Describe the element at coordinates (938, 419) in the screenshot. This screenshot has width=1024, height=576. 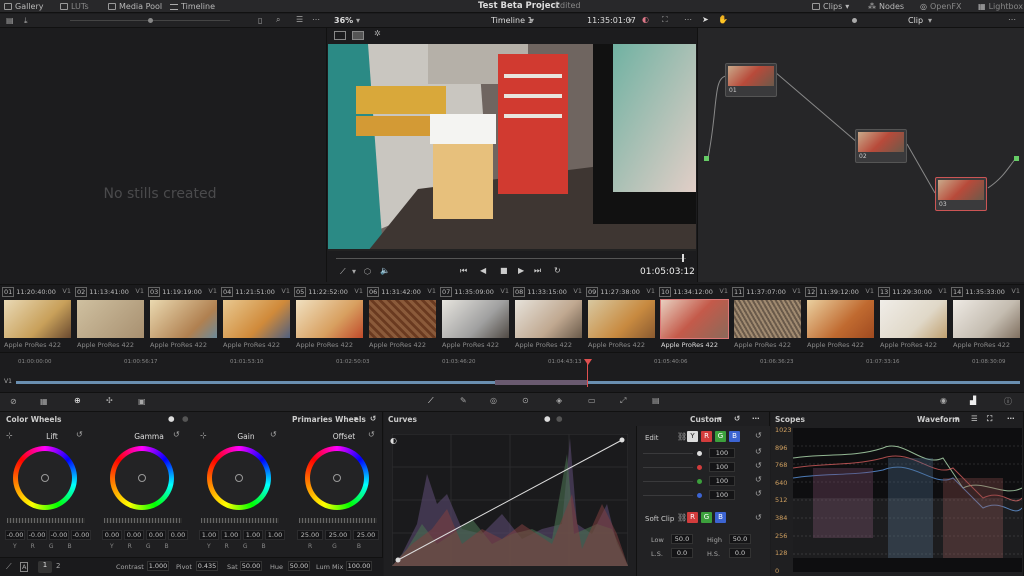
I see `scope-mode-select: Waveform` at that location.